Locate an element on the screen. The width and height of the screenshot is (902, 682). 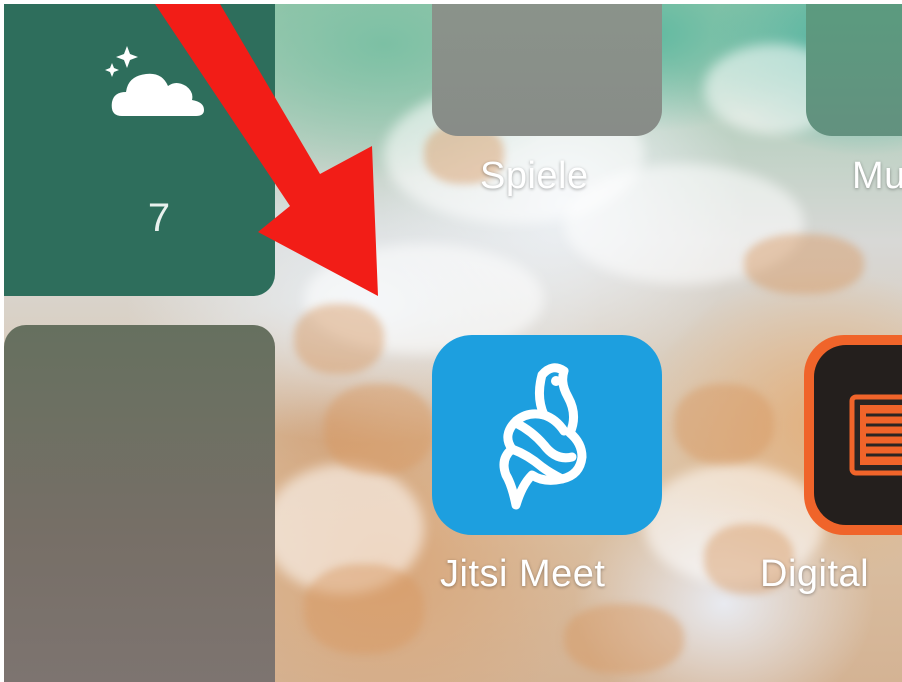
folder-mu is located at coordinates (854, 70).